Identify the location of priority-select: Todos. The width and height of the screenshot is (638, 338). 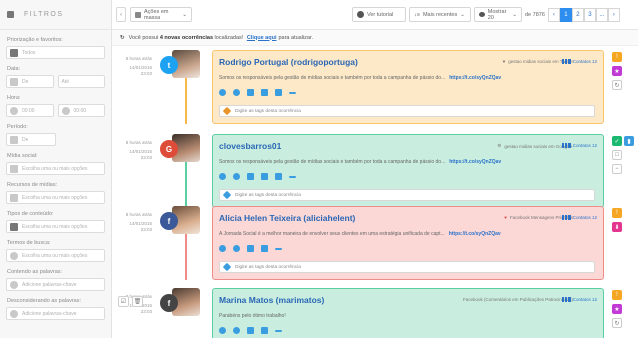
(55, 52).